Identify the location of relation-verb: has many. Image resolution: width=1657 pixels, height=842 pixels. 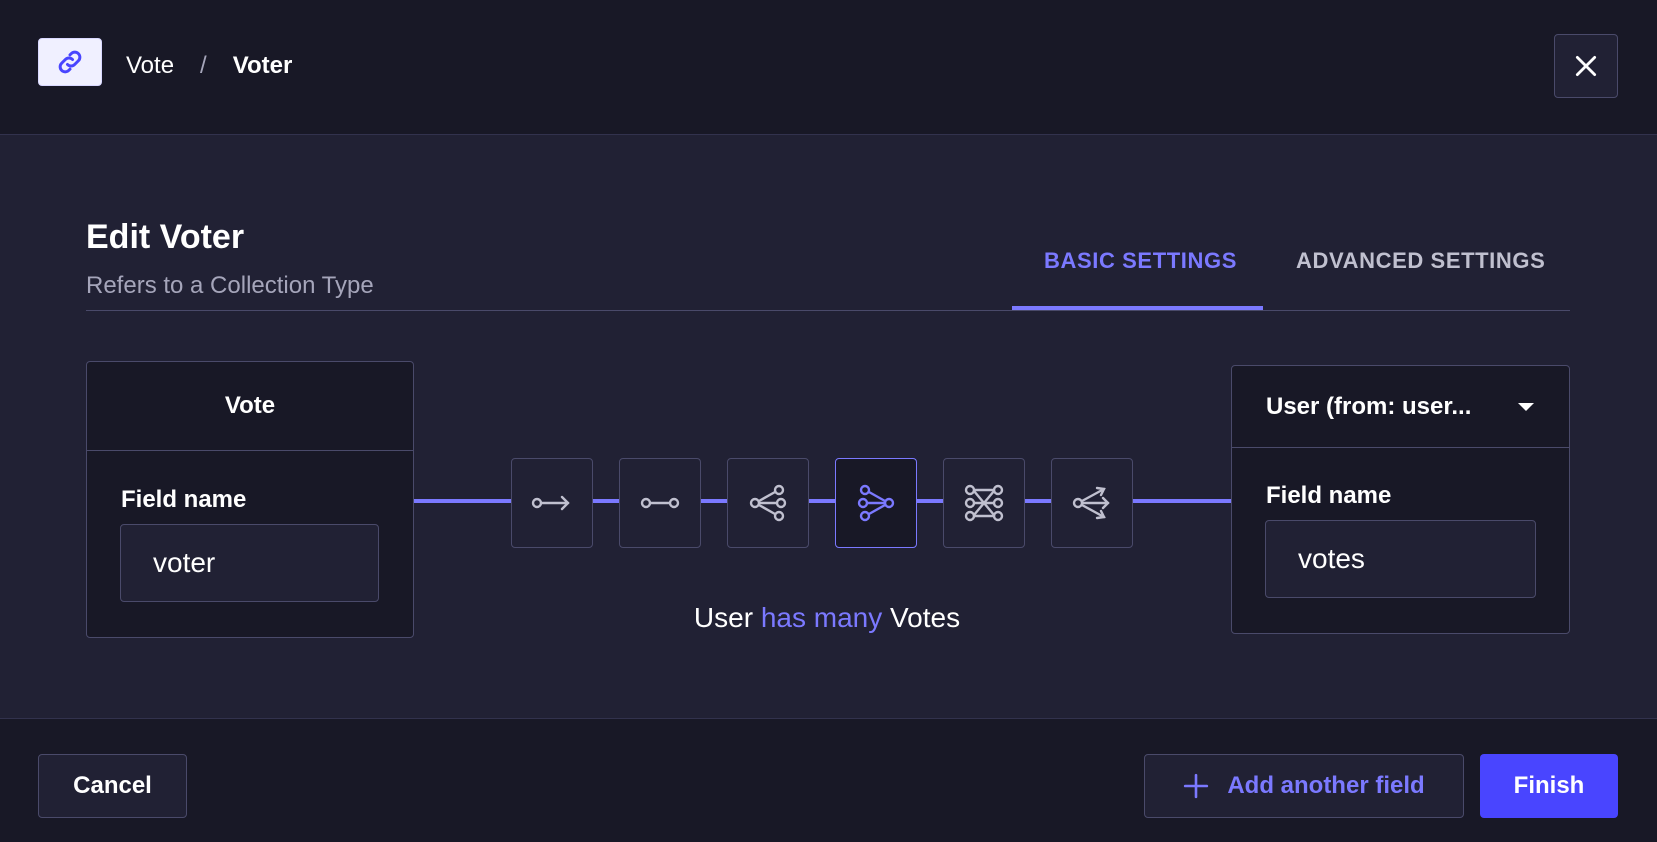
(821, 617).